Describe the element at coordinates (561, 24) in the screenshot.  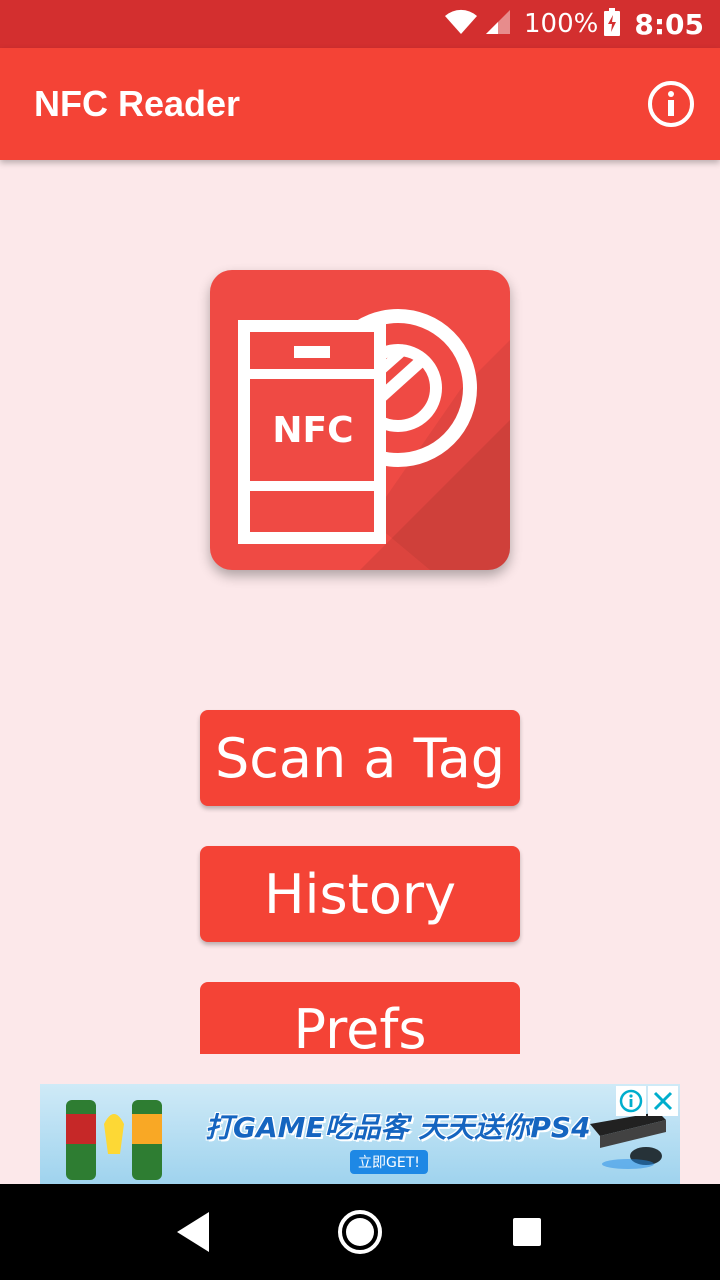
I see `battery-percent: 100%` at that location.